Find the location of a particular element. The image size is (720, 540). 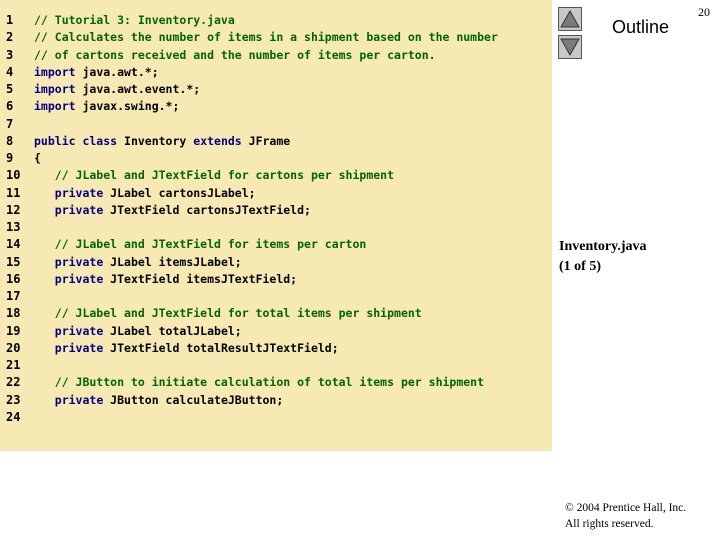

file-info: Inventory.java (1 of 5) is located at coordinates (603, 257).